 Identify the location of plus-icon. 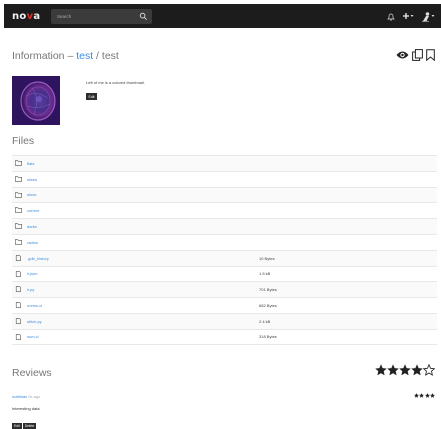
(406, 16).